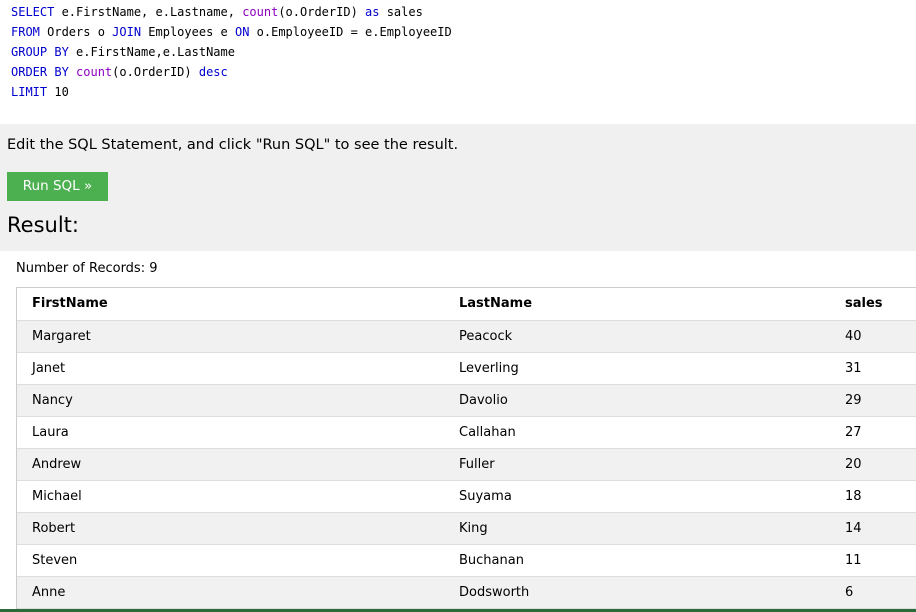 This screenshot has width=916, height=612. I want to click on cell-sales: 27, so click(873, 432).